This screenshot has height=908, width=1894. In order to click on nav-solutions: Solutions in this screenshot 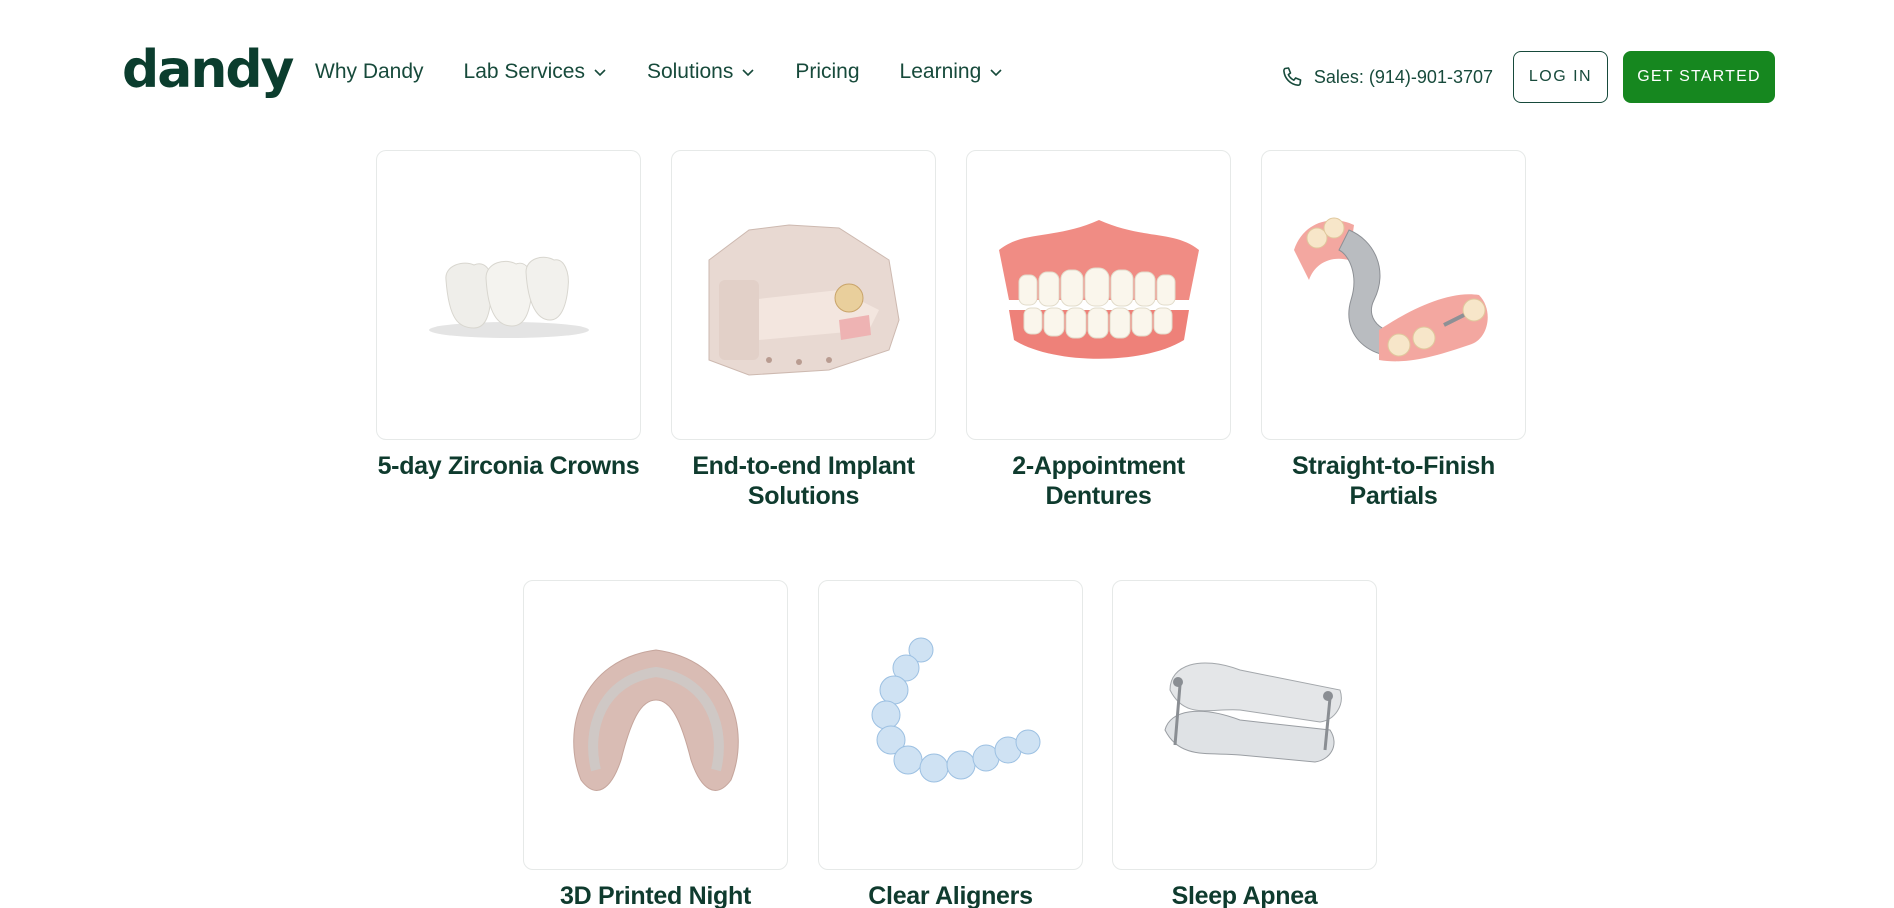, I will do `click(701, 72)`.